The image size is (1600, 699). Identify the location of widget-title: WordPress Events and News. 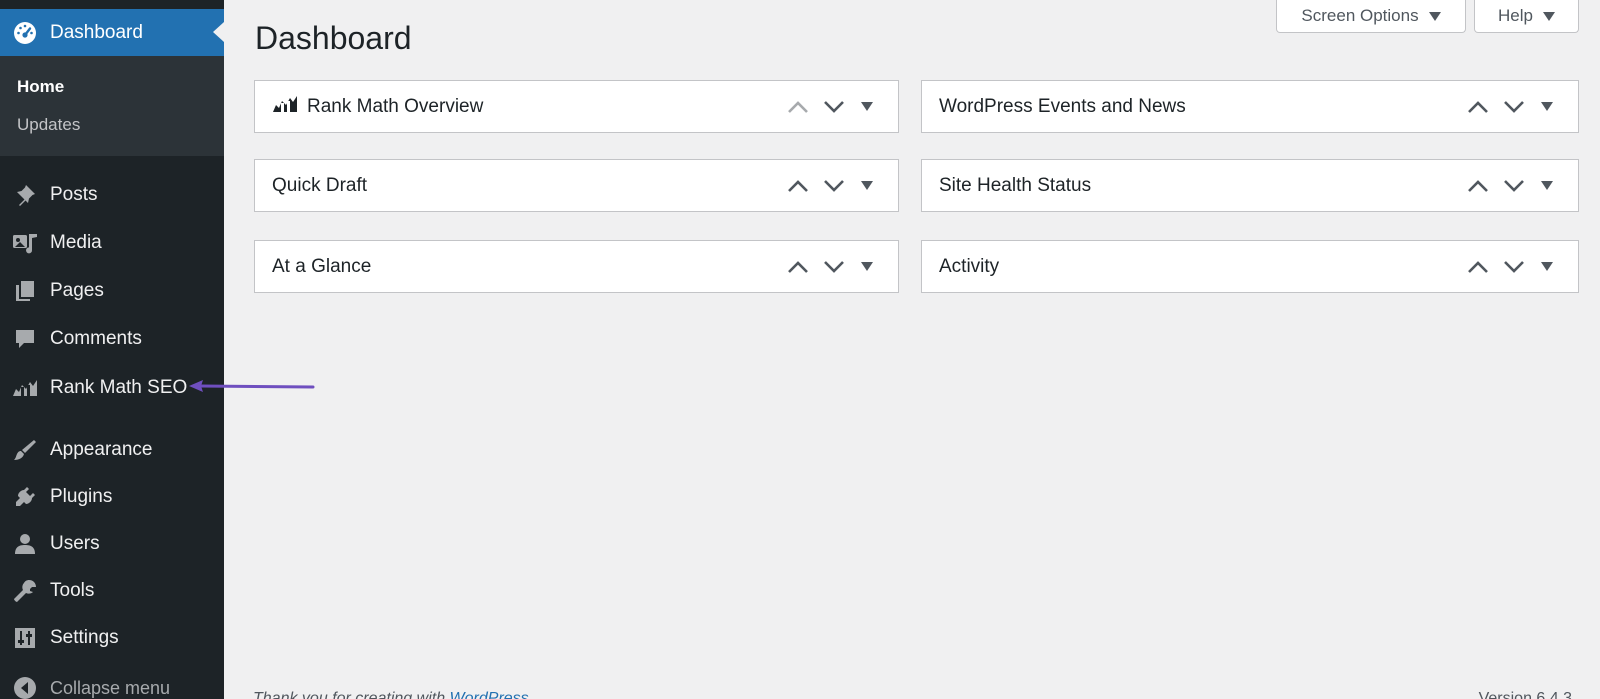
(1062, 107).